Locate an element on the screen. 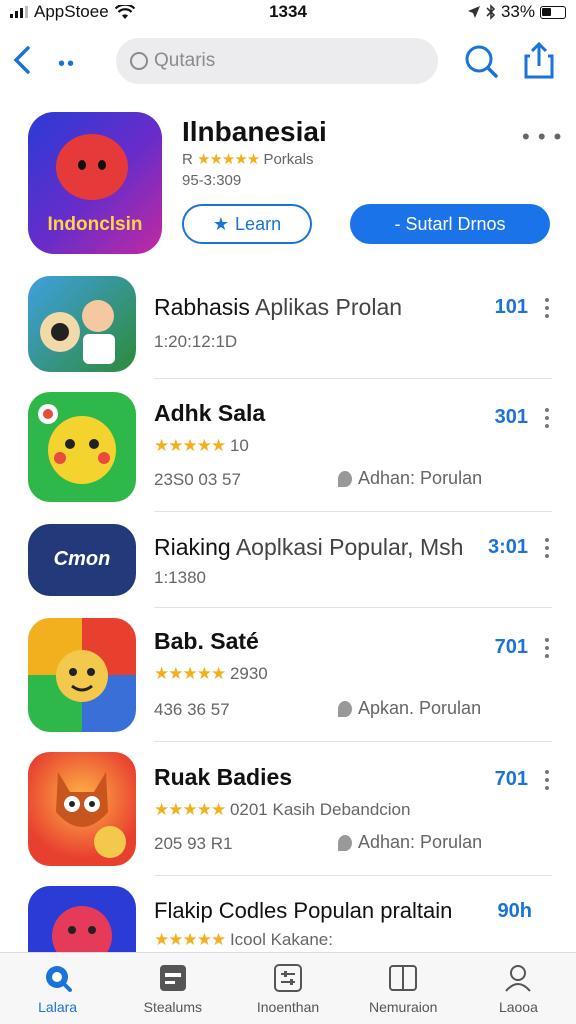 This screenshot has width=576, height=1024. tab-inoenthan: Inoenthan is located at coordinates (287, 988).